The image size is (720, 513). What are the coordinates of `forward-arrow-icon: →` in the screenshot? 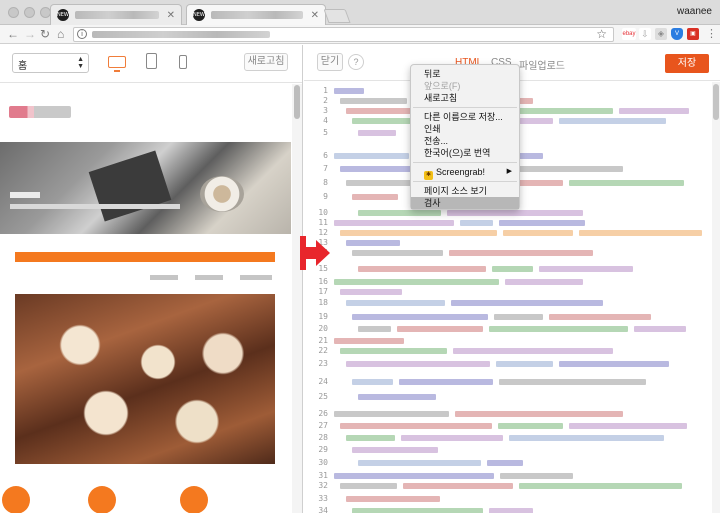 It's located at (30, 34).